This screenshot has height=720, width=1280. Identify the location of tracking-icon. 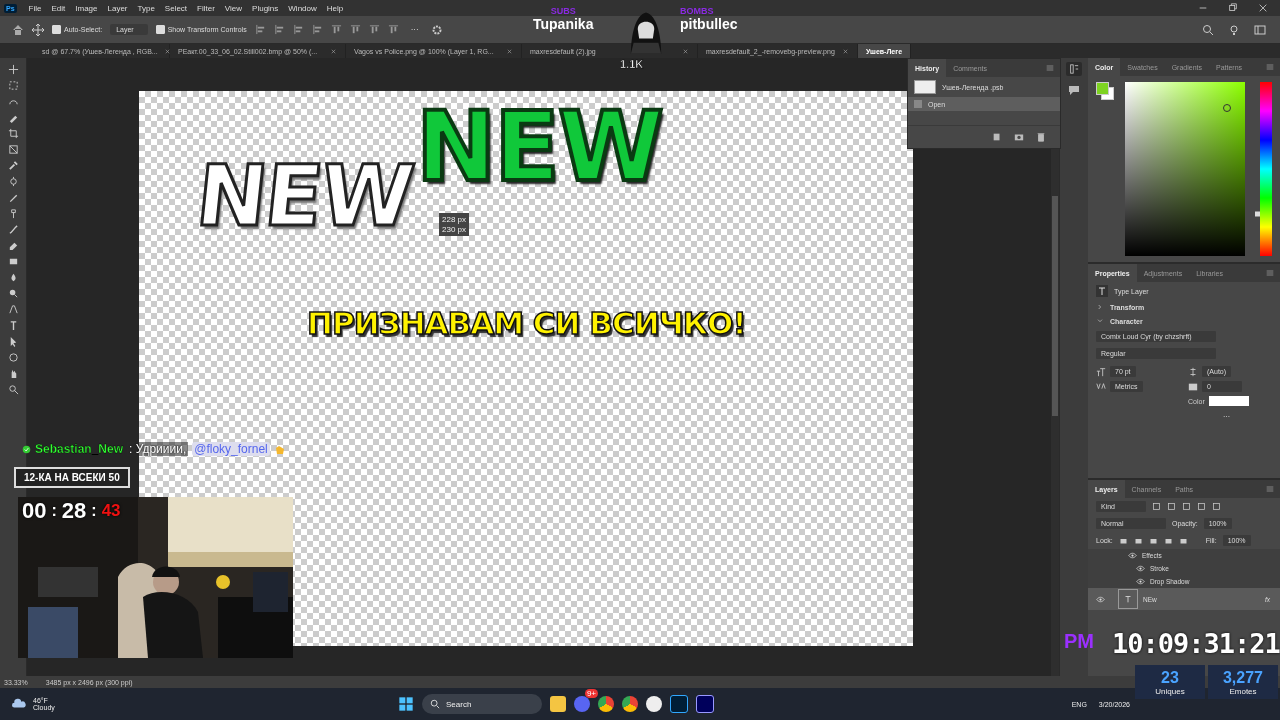
(1193, 386).